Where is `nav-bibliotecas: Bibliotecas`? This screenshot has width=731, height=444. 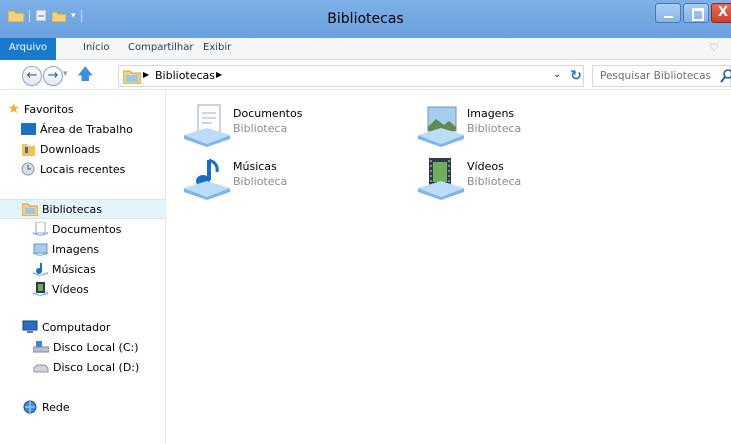 nav-bibliotecas: Bibliotecas is located at coordinates (83, 209).